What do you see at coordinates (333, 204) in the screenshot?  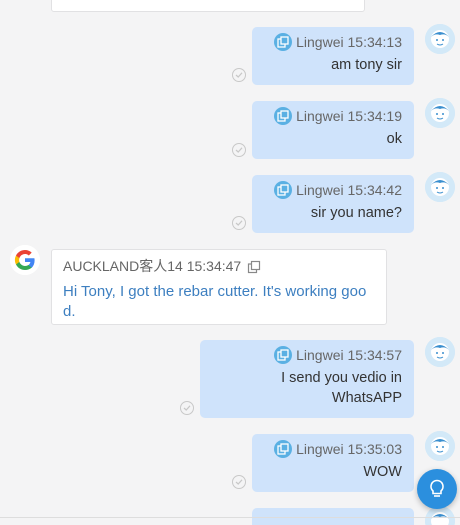 I see `message-bubble-outgoing: Lingwei 15:34:42 sir you name?` at bounding box center [333, 204].